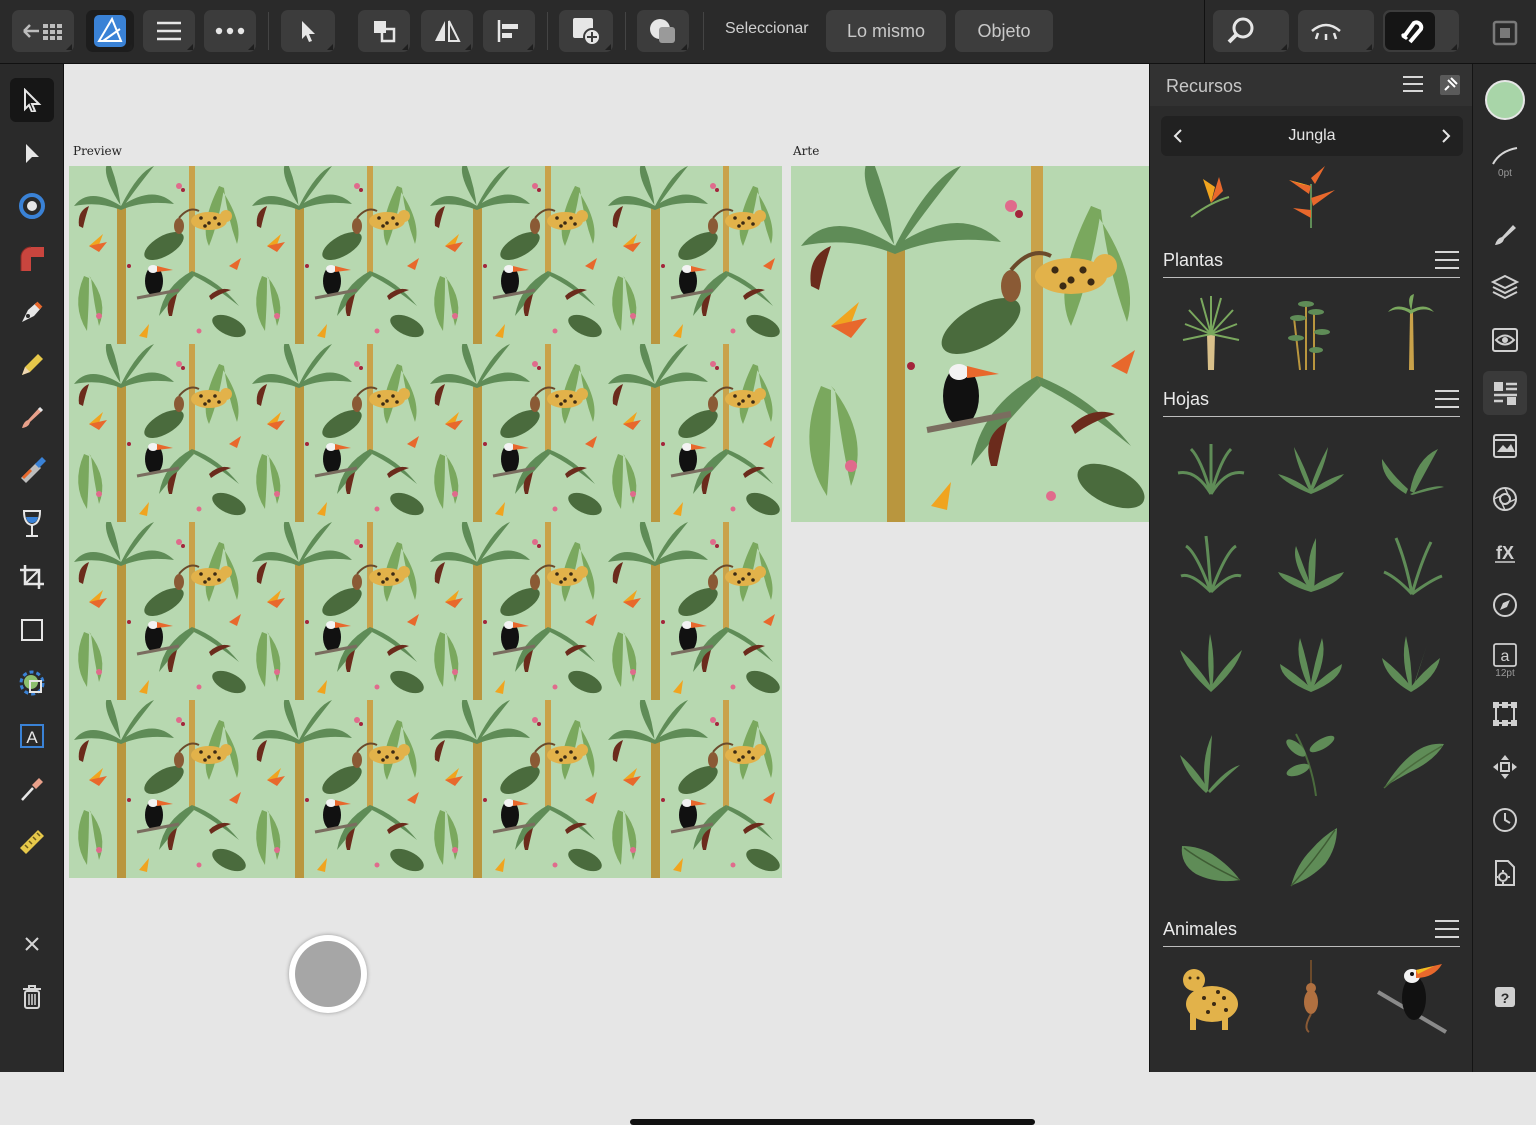  What do you see at coordinates (1505, 340) in the screenshot?
I see `appearance-studio` at bounding box center [1505, 340].